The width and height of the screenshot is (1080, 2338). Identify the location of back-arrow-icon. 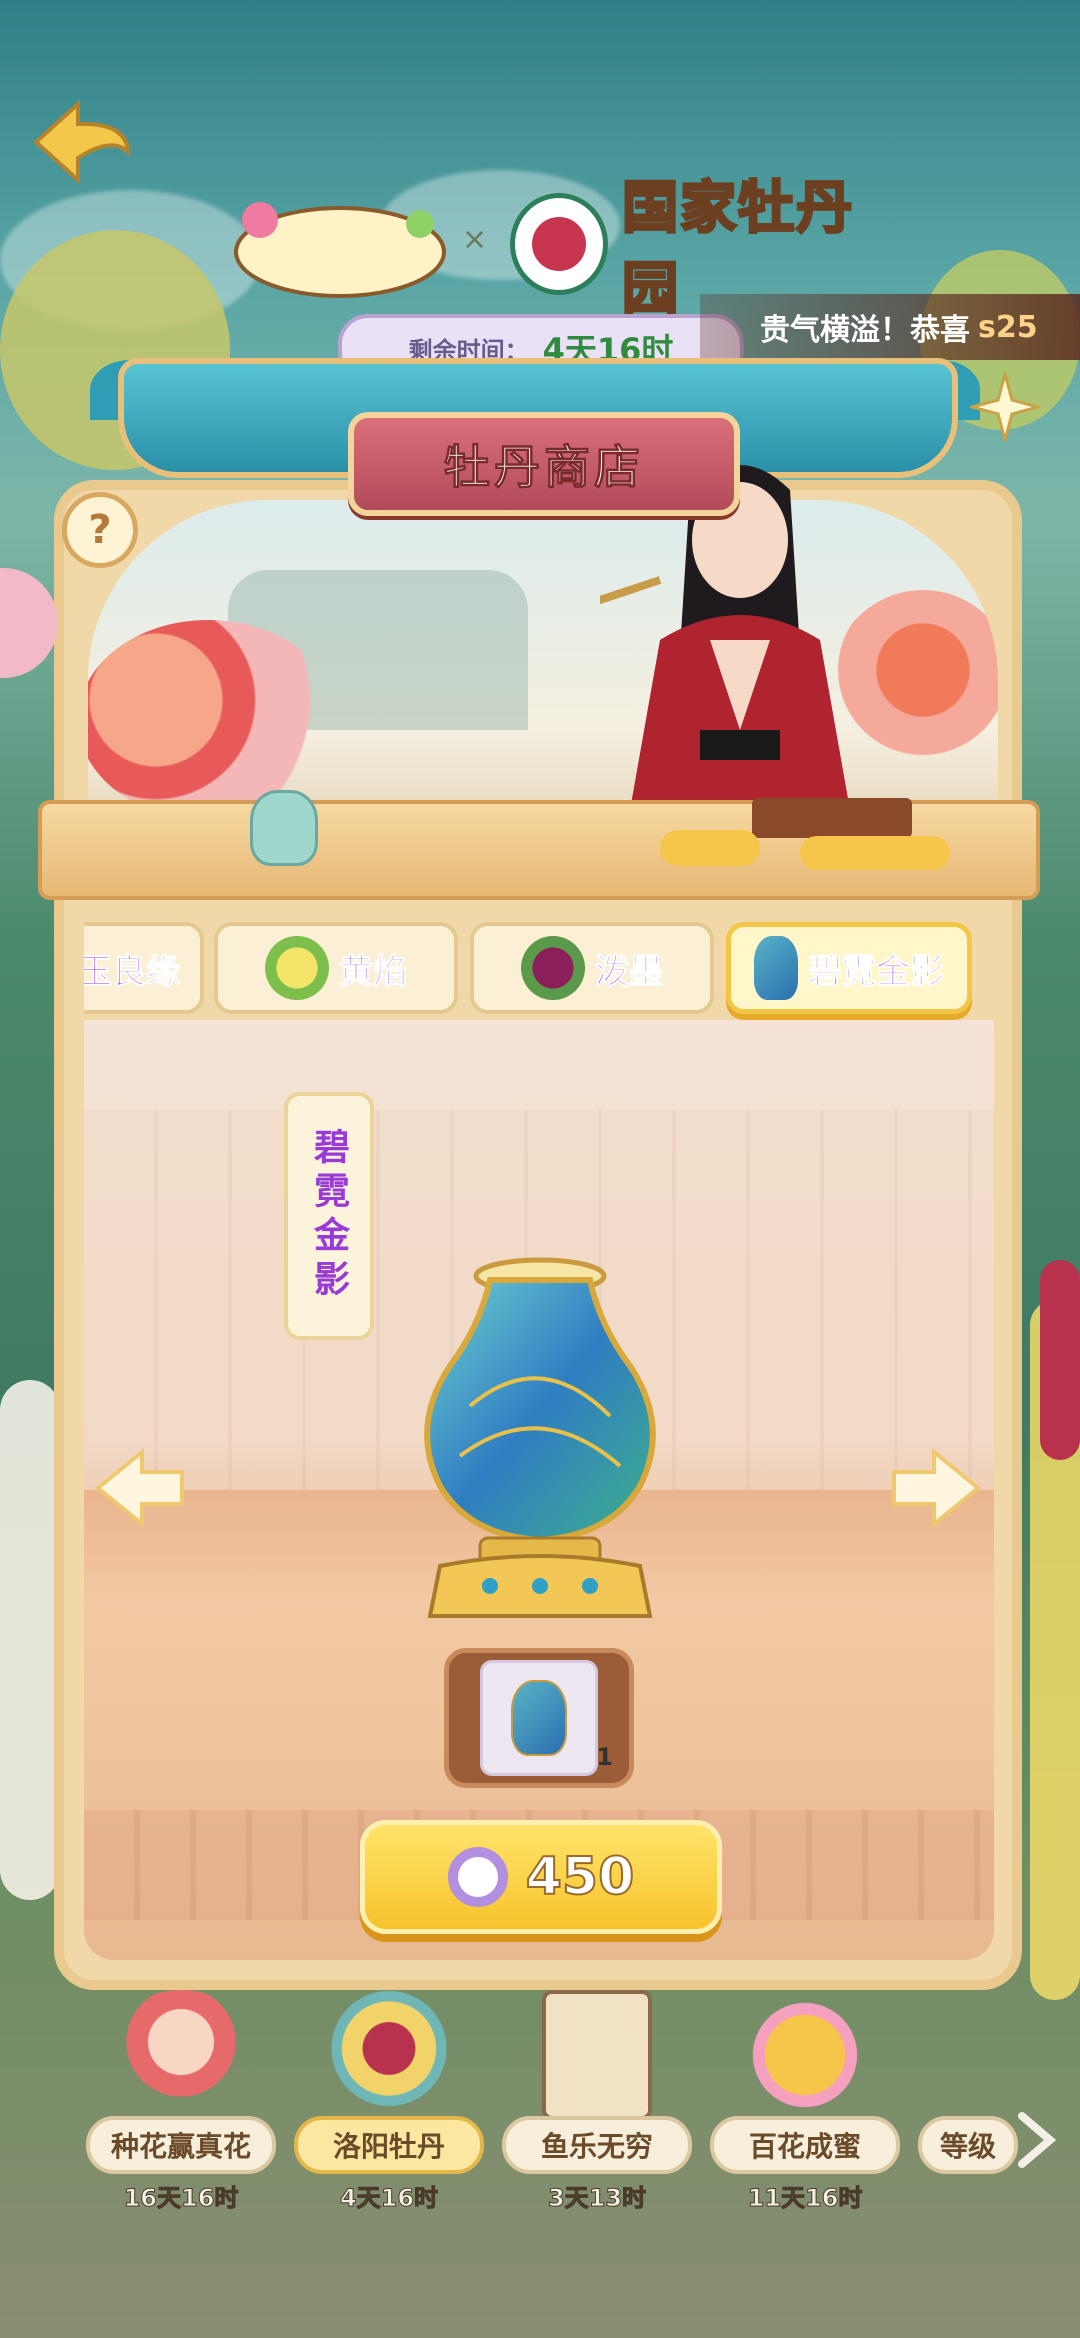
(82, 142).